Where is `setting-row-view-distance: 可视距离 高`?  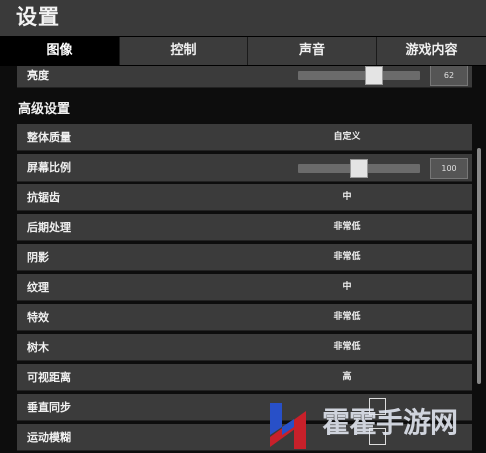
setting-row-view-distance: 可视距离 高 is located at coordinates (244, 377).